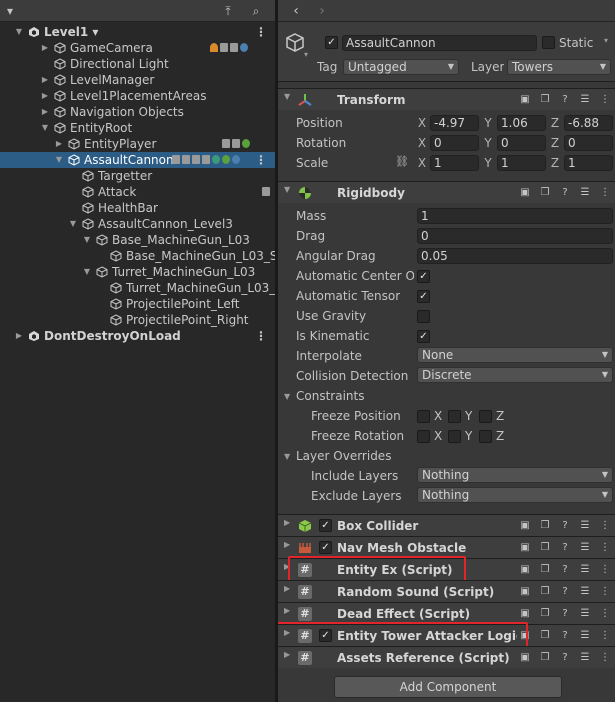 The width and height of the screenshot is (615, 702). What do you see at coordinates (423, 416) in the screenshot?
I see `freeze-pos-x-checkbox` at bounding box center [423, 416].